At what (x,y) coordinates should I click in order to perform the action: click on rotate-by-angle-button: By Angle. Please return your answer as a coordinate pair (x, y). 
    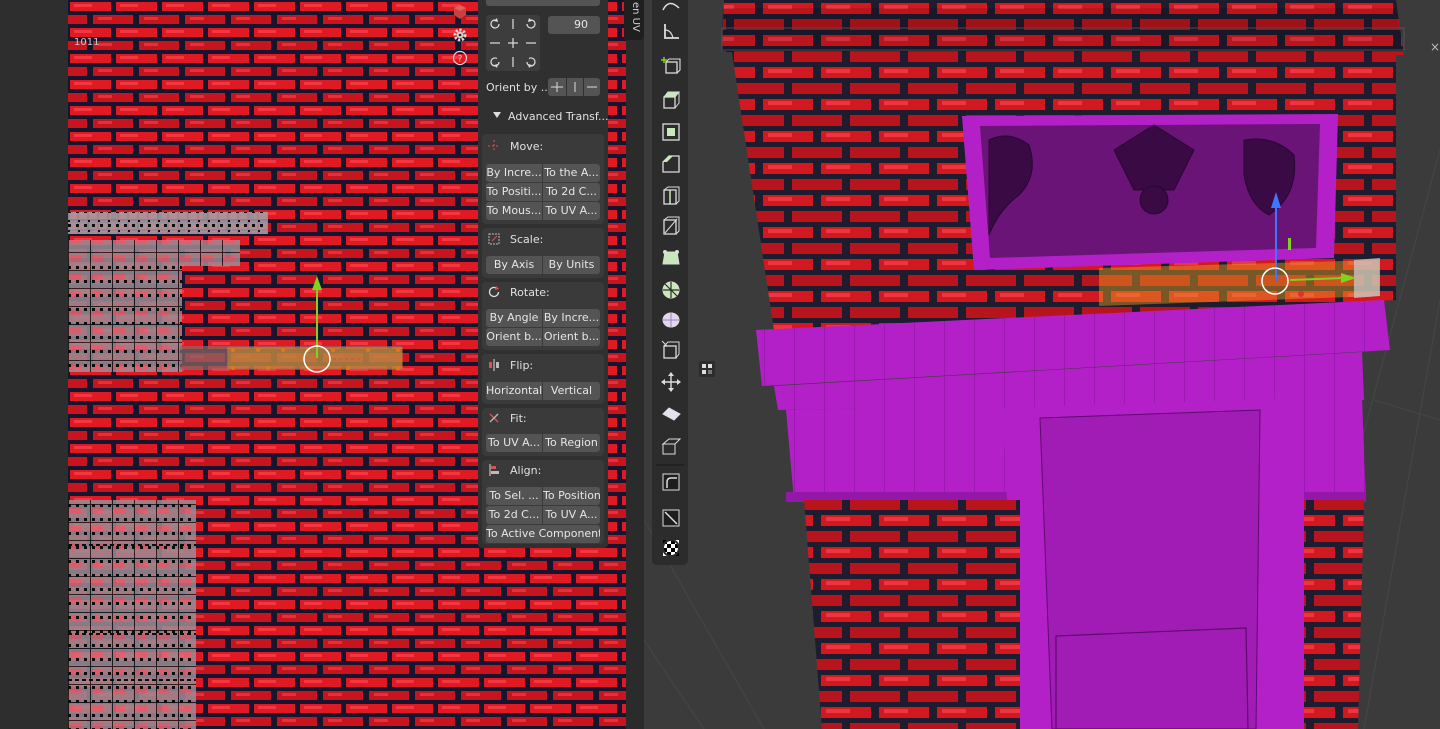
    Looking at the image, I should click on (514, 318).